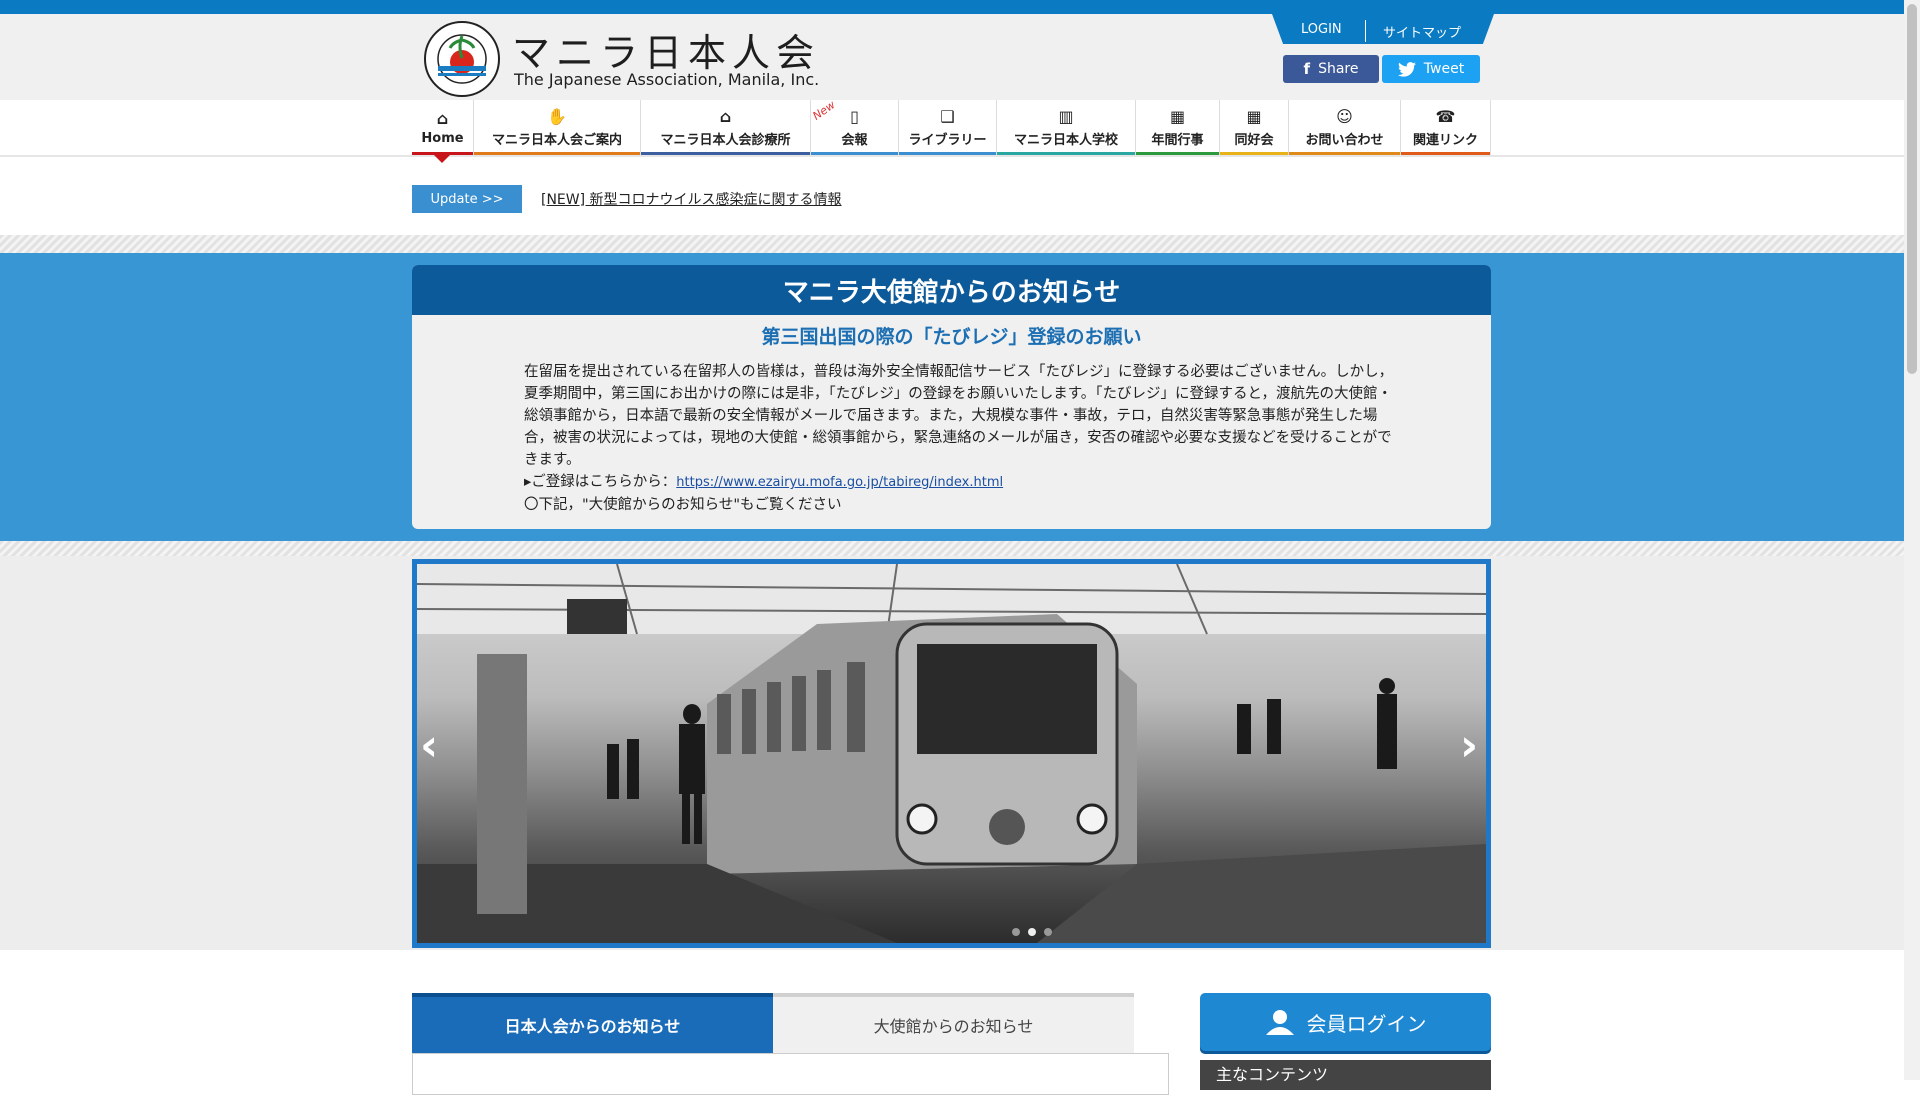 The width and height of the screenshot is (1920, 1095). What do you see at coordinates (952, 244) in the screenshot?
I see `stripe-divider` at bounding box center [952, 244].